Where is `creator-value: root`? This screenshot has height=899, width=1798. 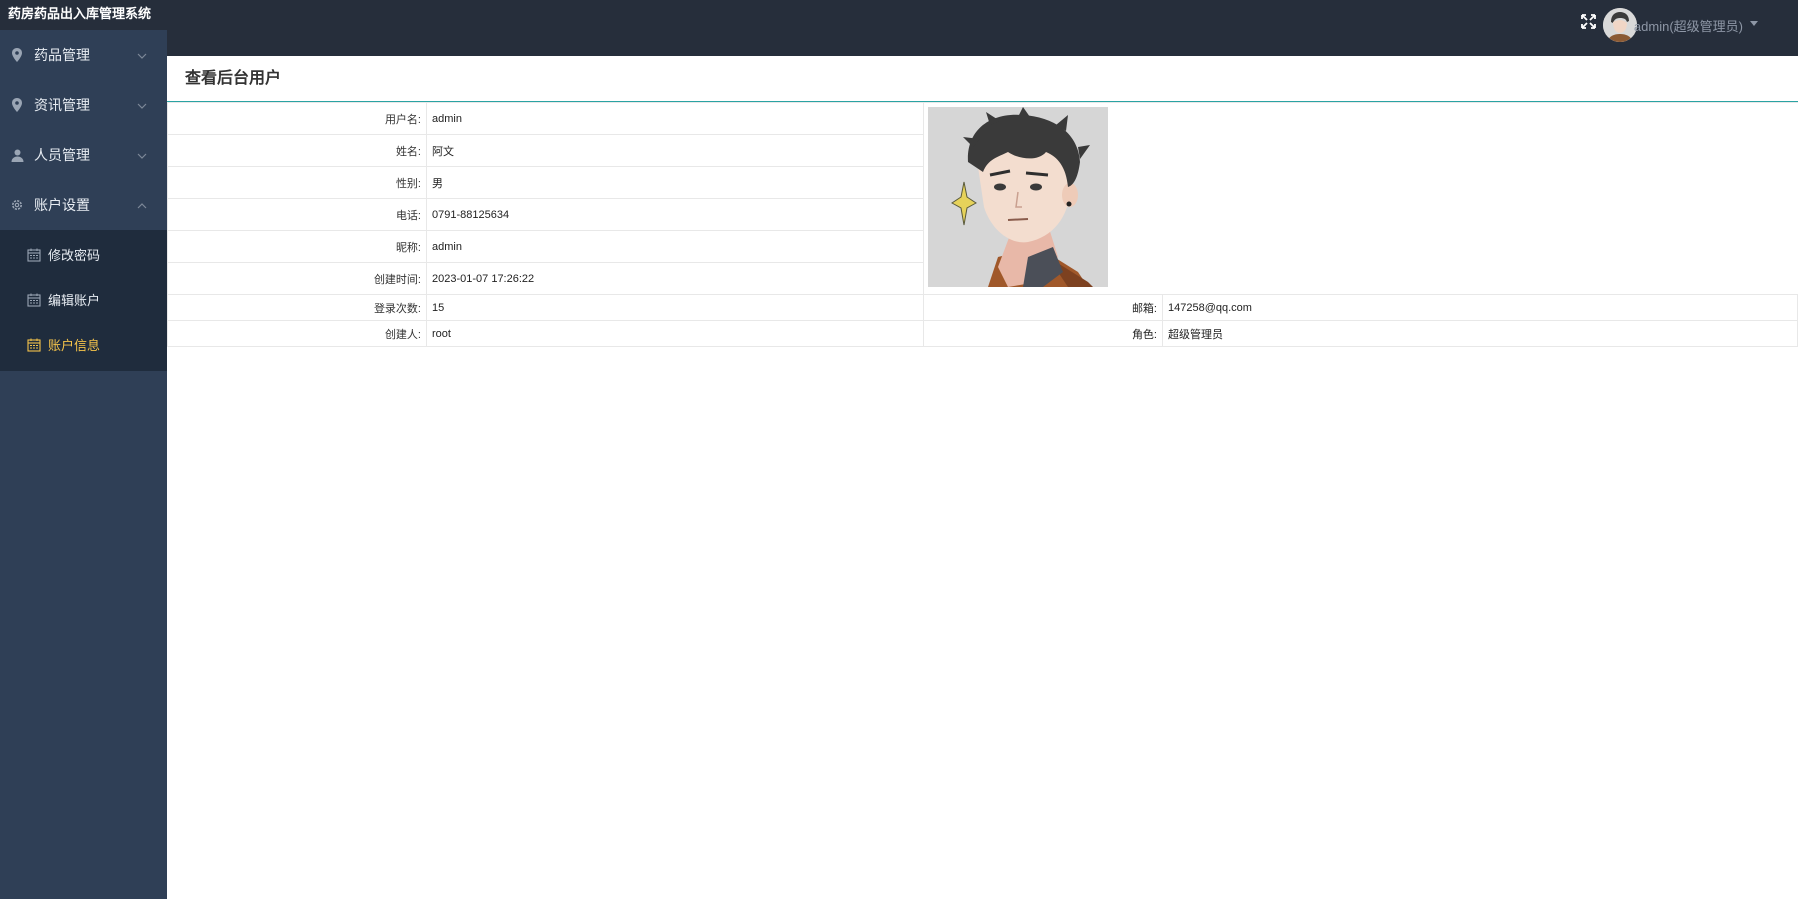
creator-value: root is located at coordinates (675, 333).